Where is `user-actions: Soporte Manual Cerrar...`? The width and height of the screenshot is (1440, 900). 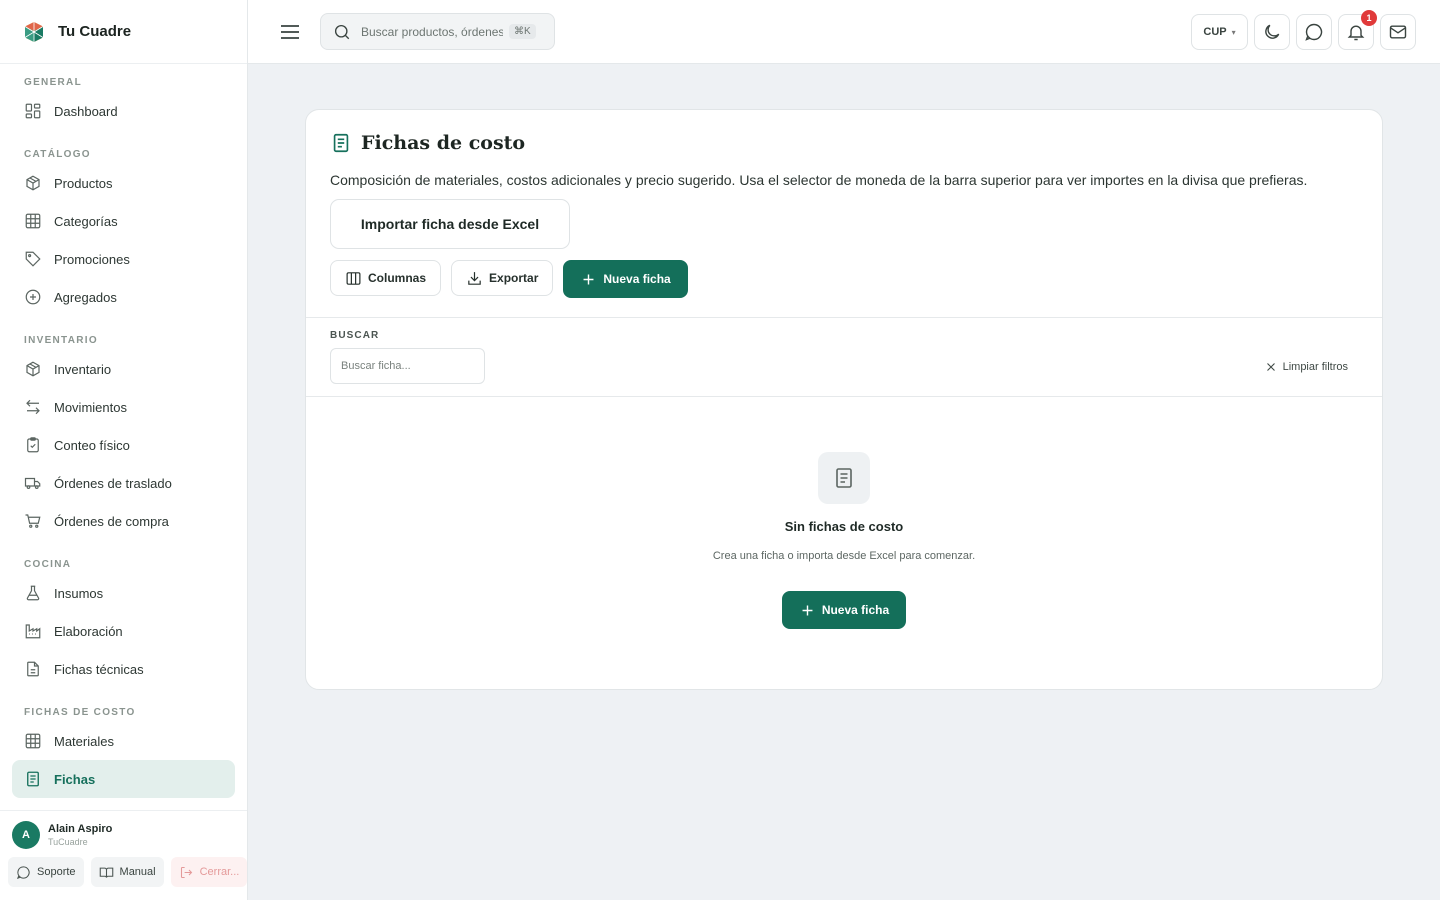 user-actions: Soporte Manual Cerrar... is located at coordinates (124, 868).